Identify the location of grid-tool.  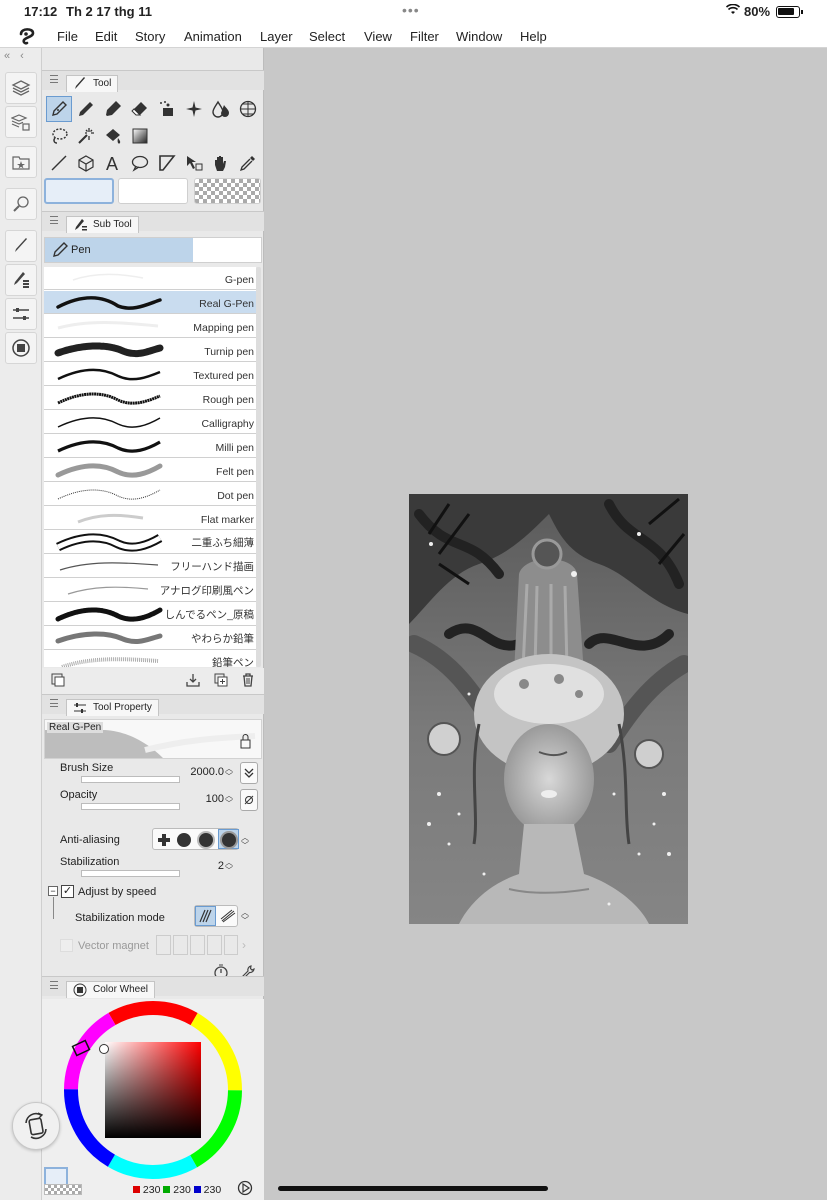
(248, 109).